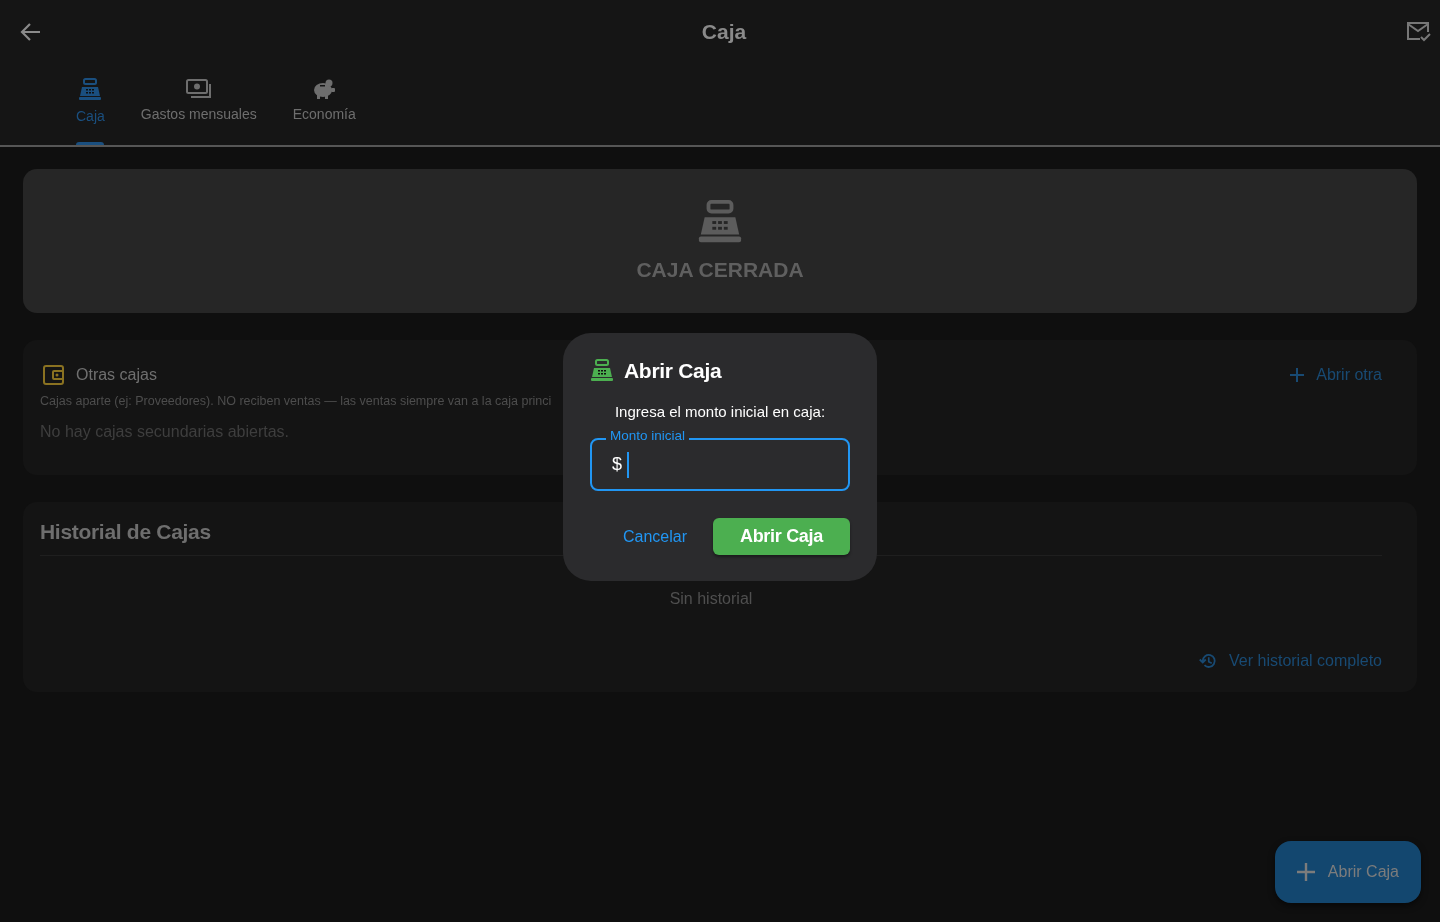  What do you see at coordinates (296, 401) in the screenshot?
I see `section-description: Cajas aparte (ej: Proveedores). NO reciben ventas — las ventas siempre van a la caja princi` at bounding box center [296, 401].